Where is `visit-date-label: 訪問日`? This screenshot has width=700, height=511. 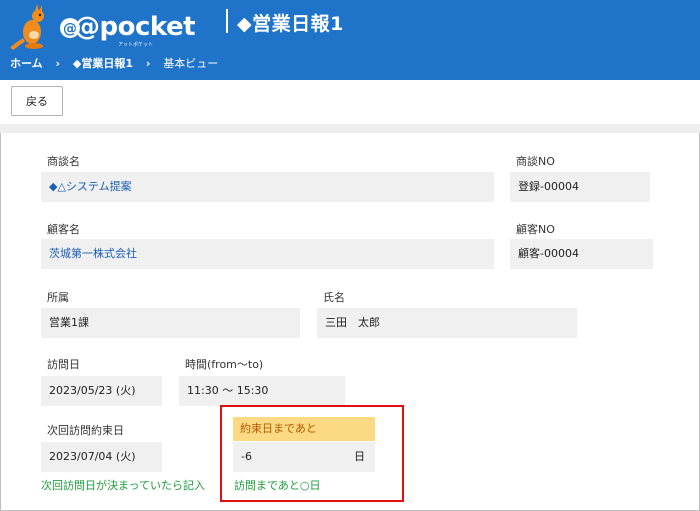
visit-date-label: 訪問日 is located at coordinates (63, 364).